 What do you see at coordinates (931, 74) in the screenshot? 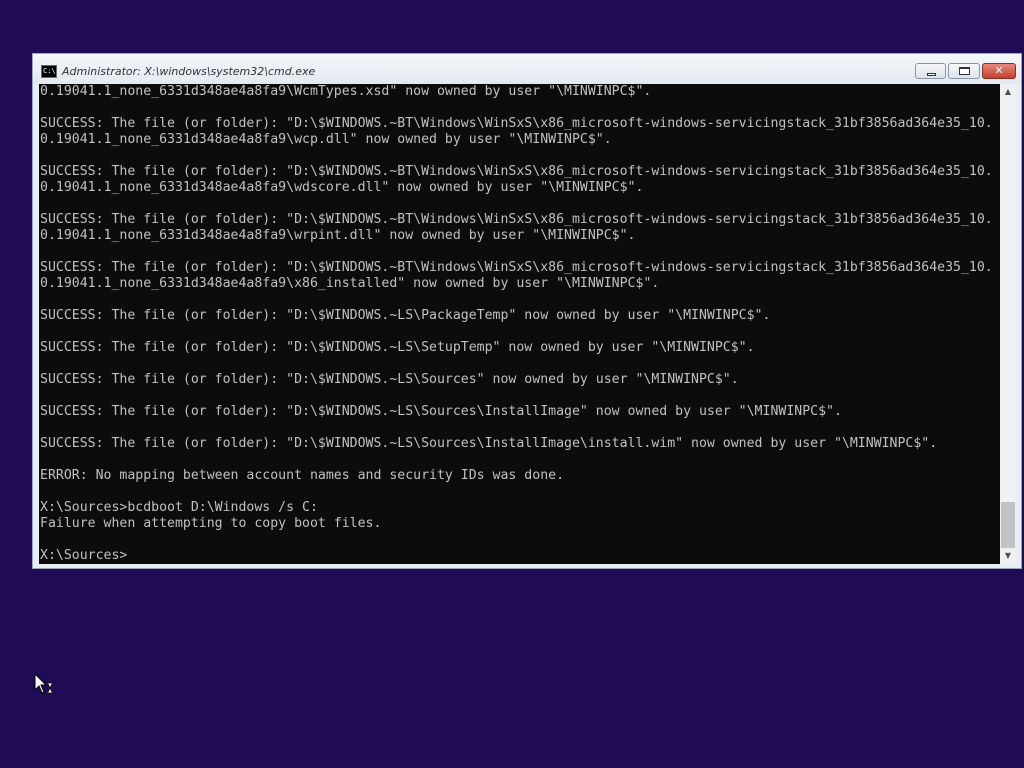
I see `minimize-icon` at bounding box center [931, 74].